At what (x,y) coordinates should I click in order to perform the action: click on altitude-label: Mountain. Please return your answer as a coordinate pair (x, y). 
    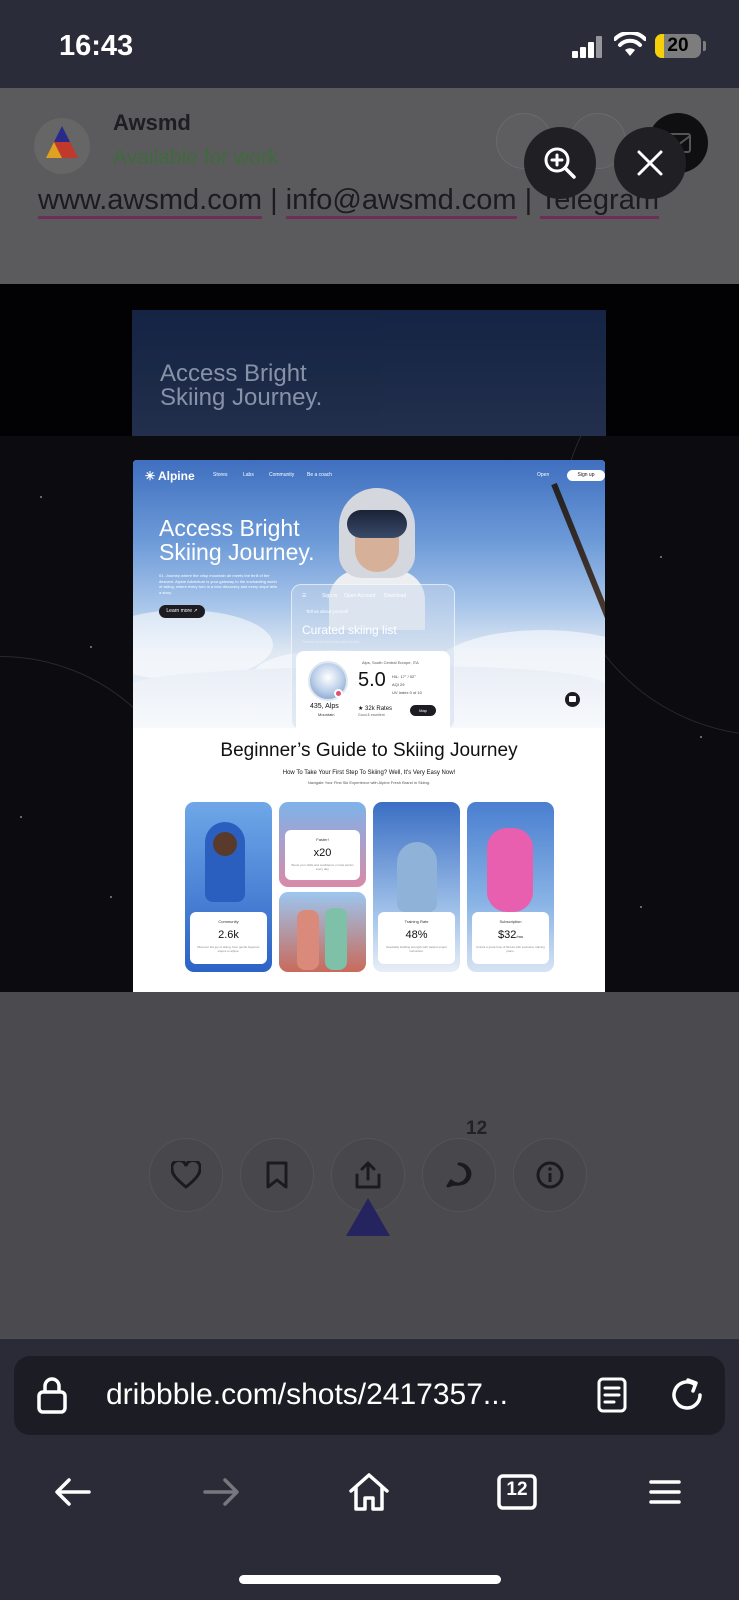
    Looking at the image, I should click on (326, 714).